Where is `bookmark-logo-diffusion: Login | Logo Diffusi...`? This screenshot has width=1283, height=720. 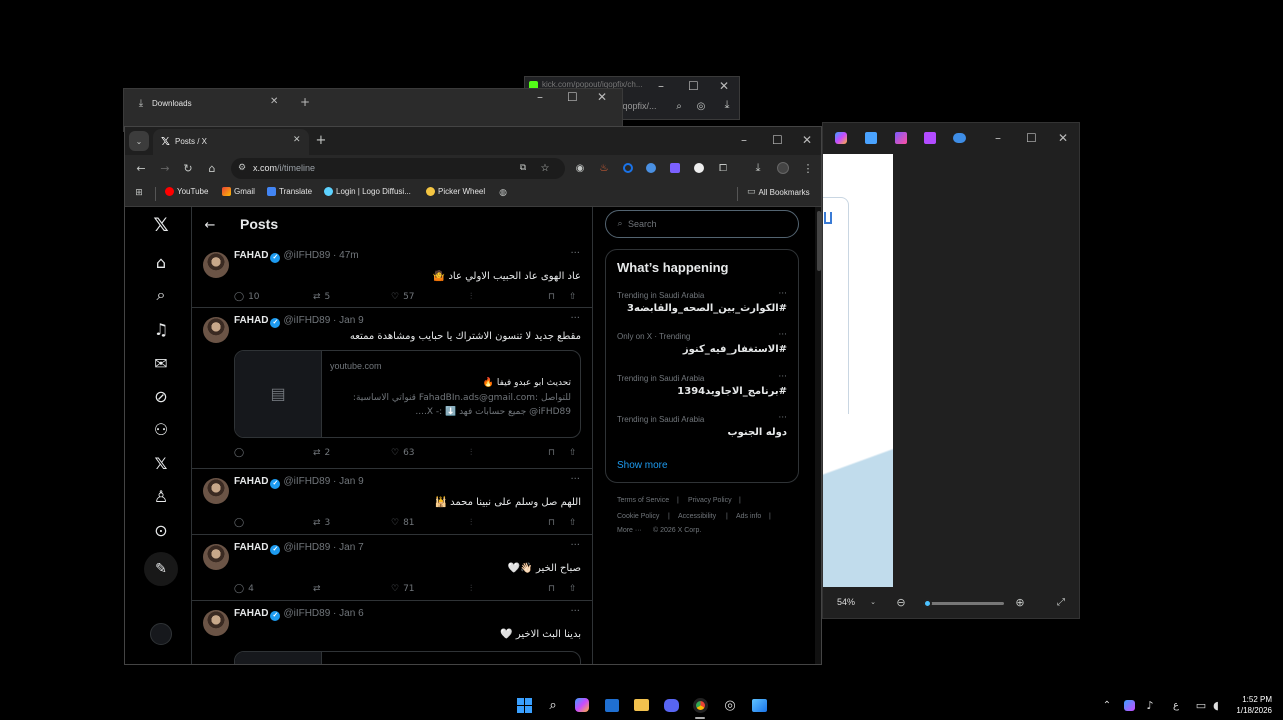 bookmark-logo-diffusion: Login | Logo Diffusi... is located at coordinates (367, 191).